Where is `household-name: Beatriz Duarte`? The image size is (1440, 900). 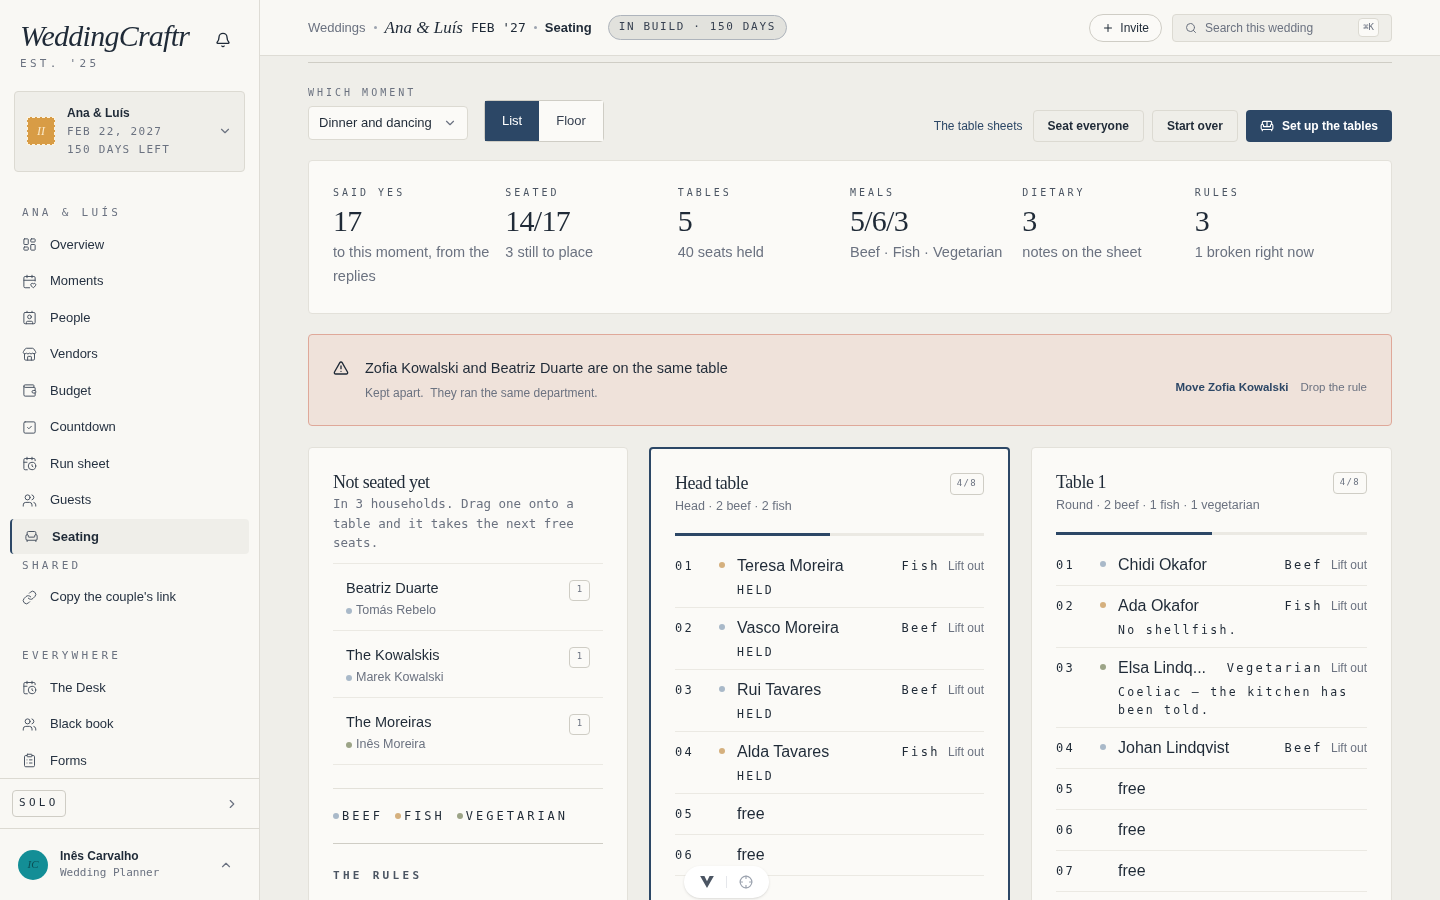
household-name: Beatriz Duarte is located at coordinates (392, 588).